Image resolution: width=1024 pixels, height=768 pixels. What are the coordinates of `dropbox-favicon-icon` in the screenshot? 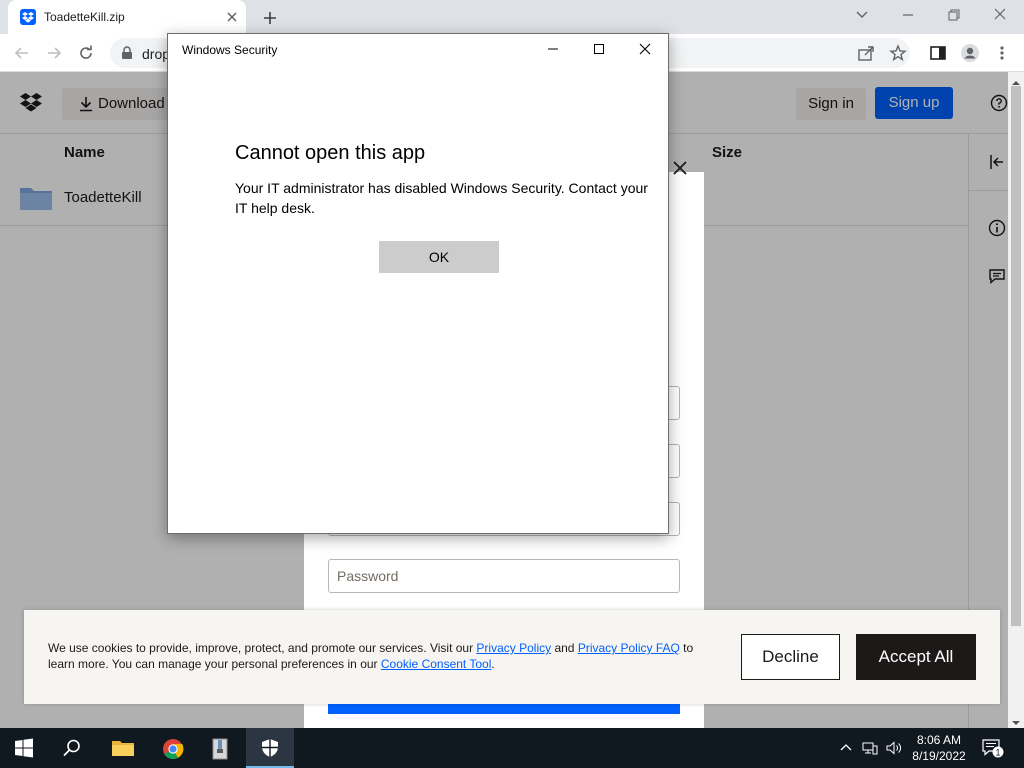 It's located at (28, 17).